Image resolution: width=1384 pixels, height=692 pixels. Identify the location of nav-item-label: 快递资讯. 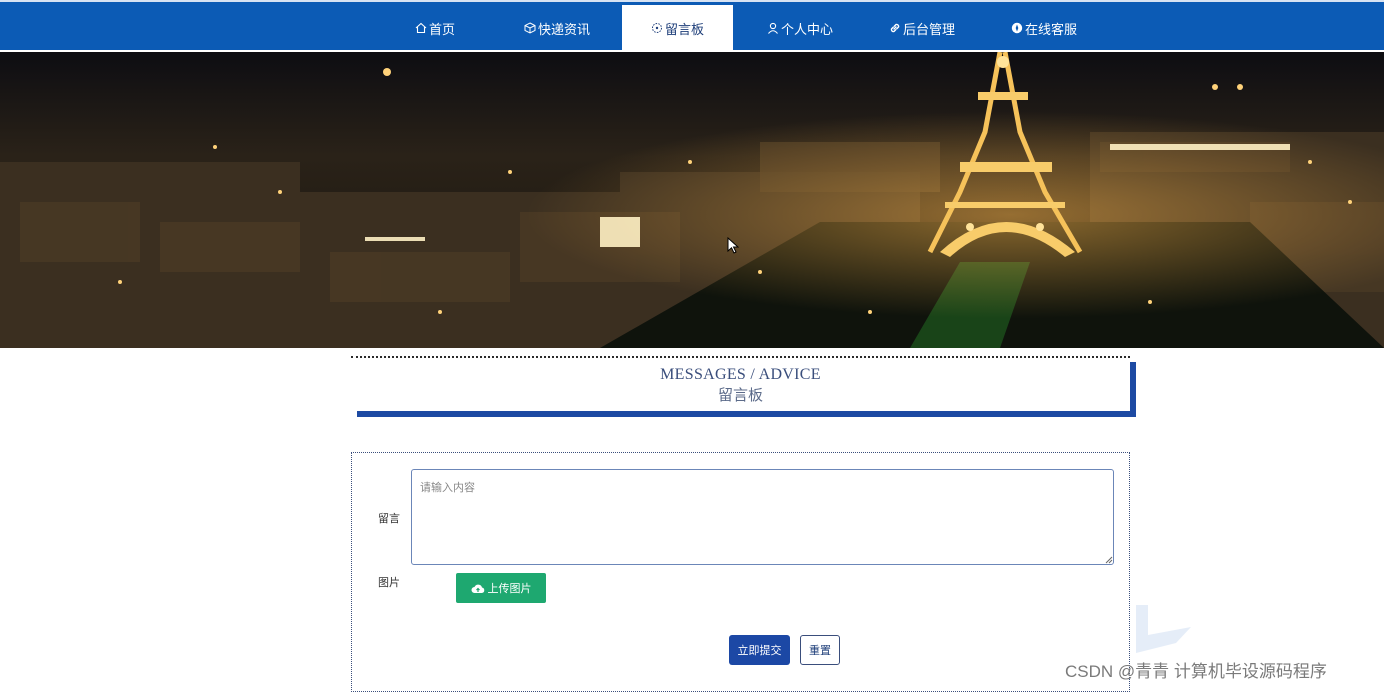
(563, 29).